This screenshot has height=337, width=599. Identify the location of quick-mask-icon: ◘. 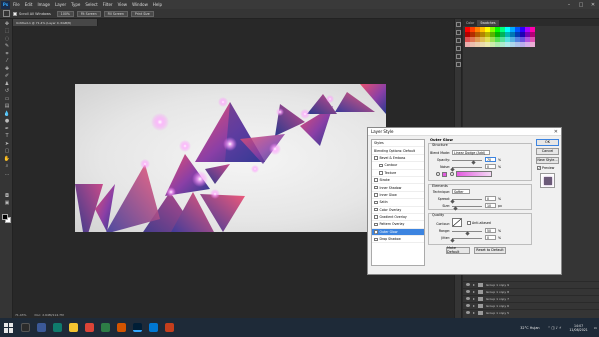
(7, 196).